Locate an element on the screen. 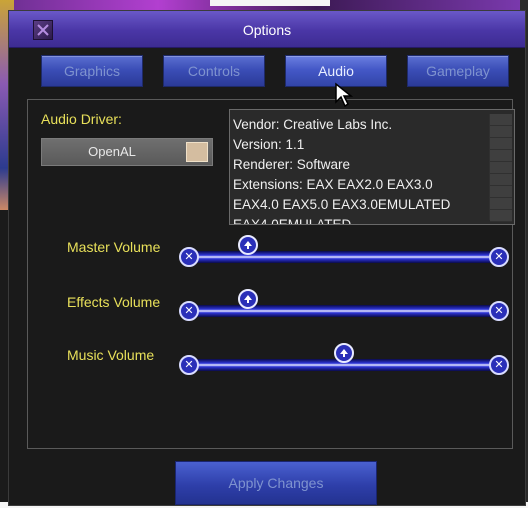 The width and height of the screenshot is (528, 508). info-line: Renderer: Software is located at coordinates (292, 164).